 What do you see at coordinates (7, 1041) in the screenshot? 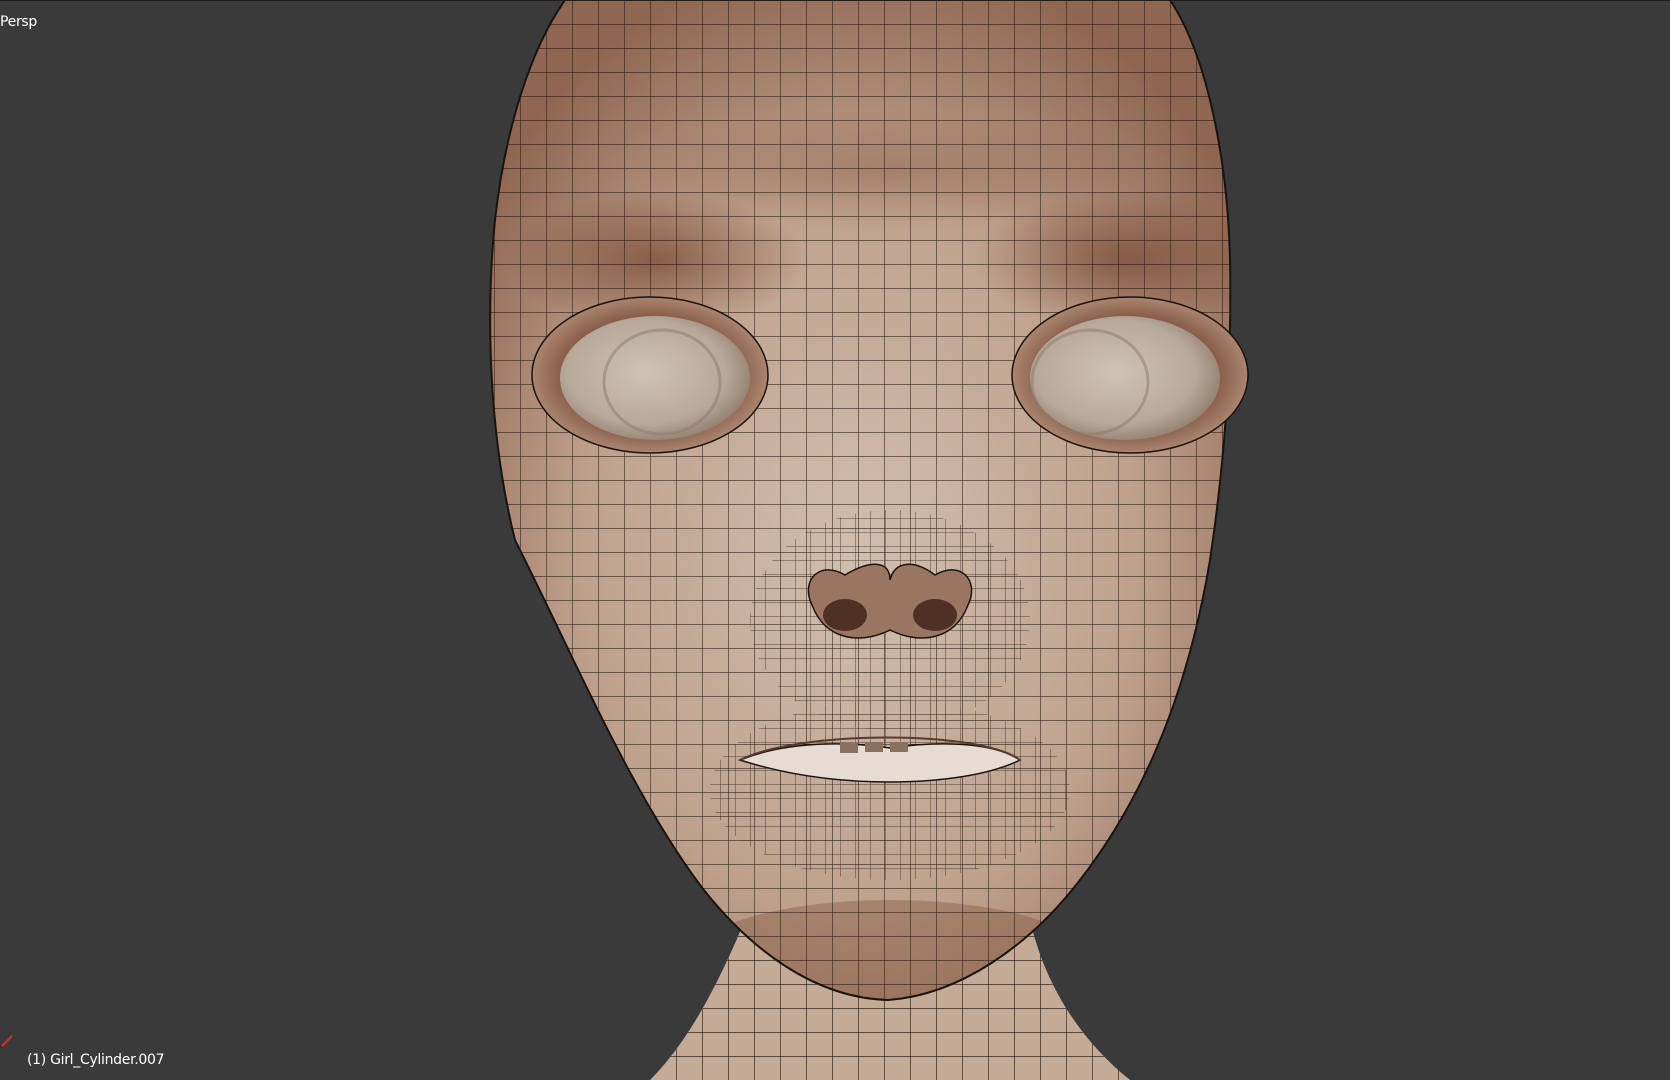
I see `axis-gizmo-icon` at bounding box center [7, 1041].